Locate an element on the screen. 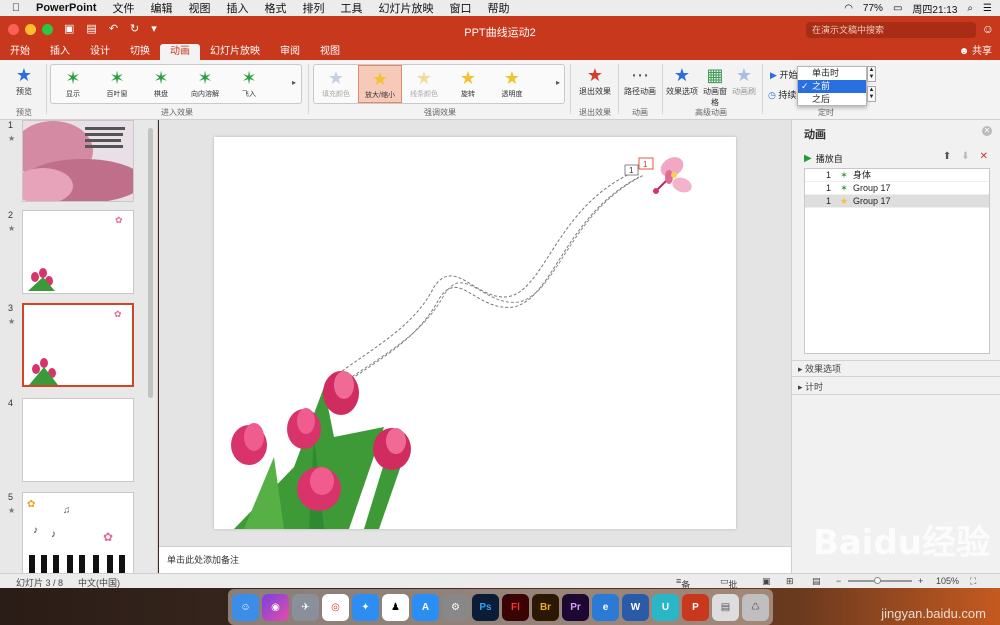 This screenshot has height=625, width=1000. start-stepper: ▲ ▼ is located at coordinates (871, 74).